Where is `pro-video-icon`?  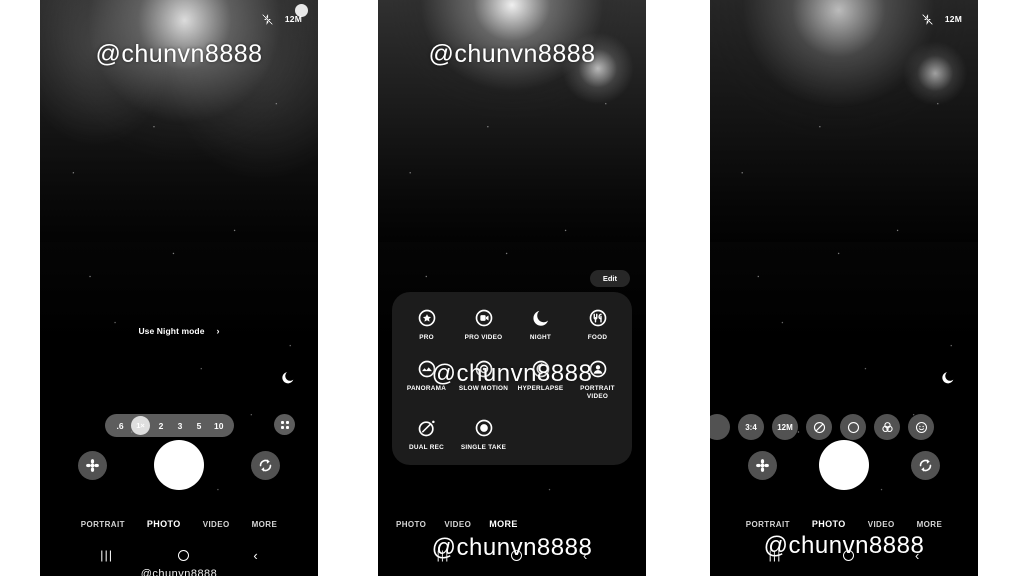
pro-video-icon is located at coordinates (484, 318).